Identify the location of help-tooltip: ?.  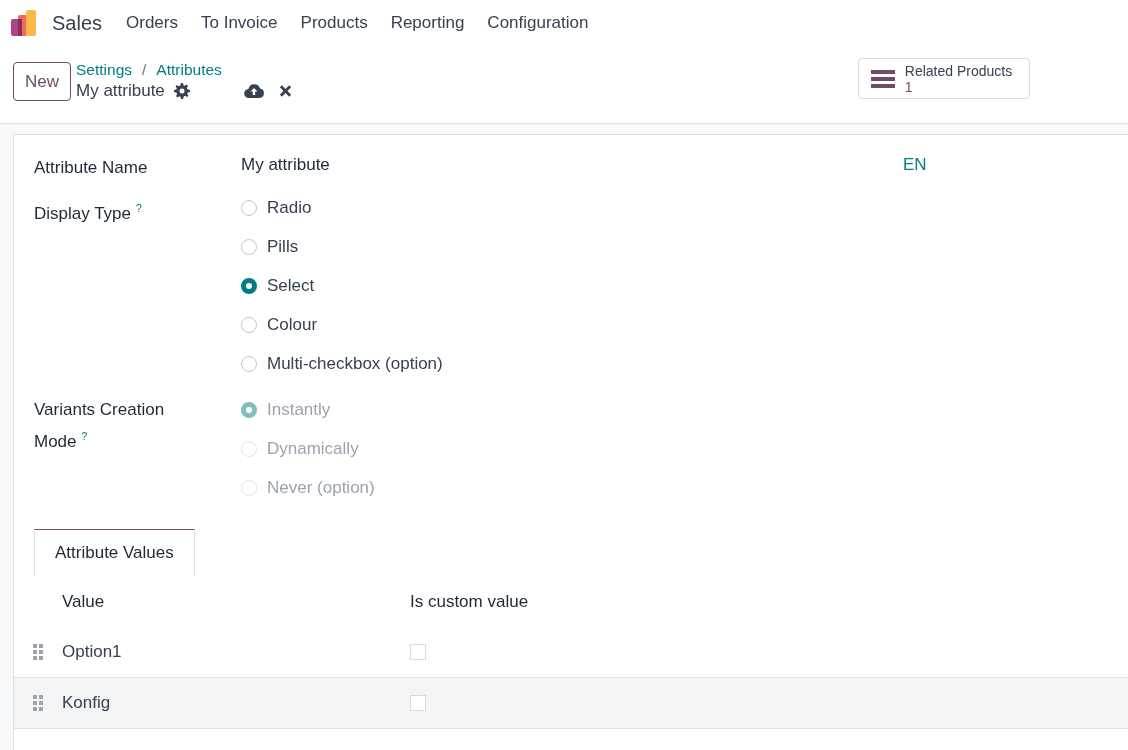
(138, 208).